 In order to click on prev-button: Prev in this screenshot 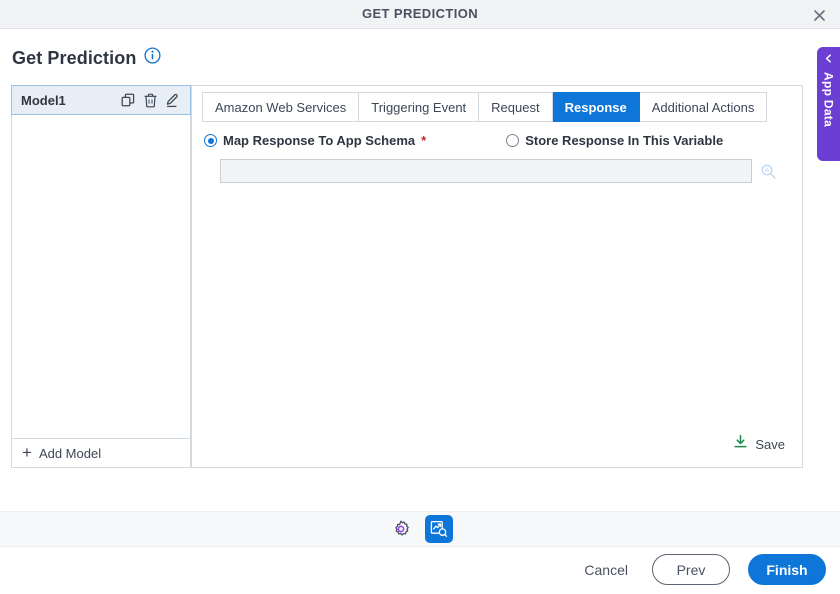, I will do `click(691, 569)`.